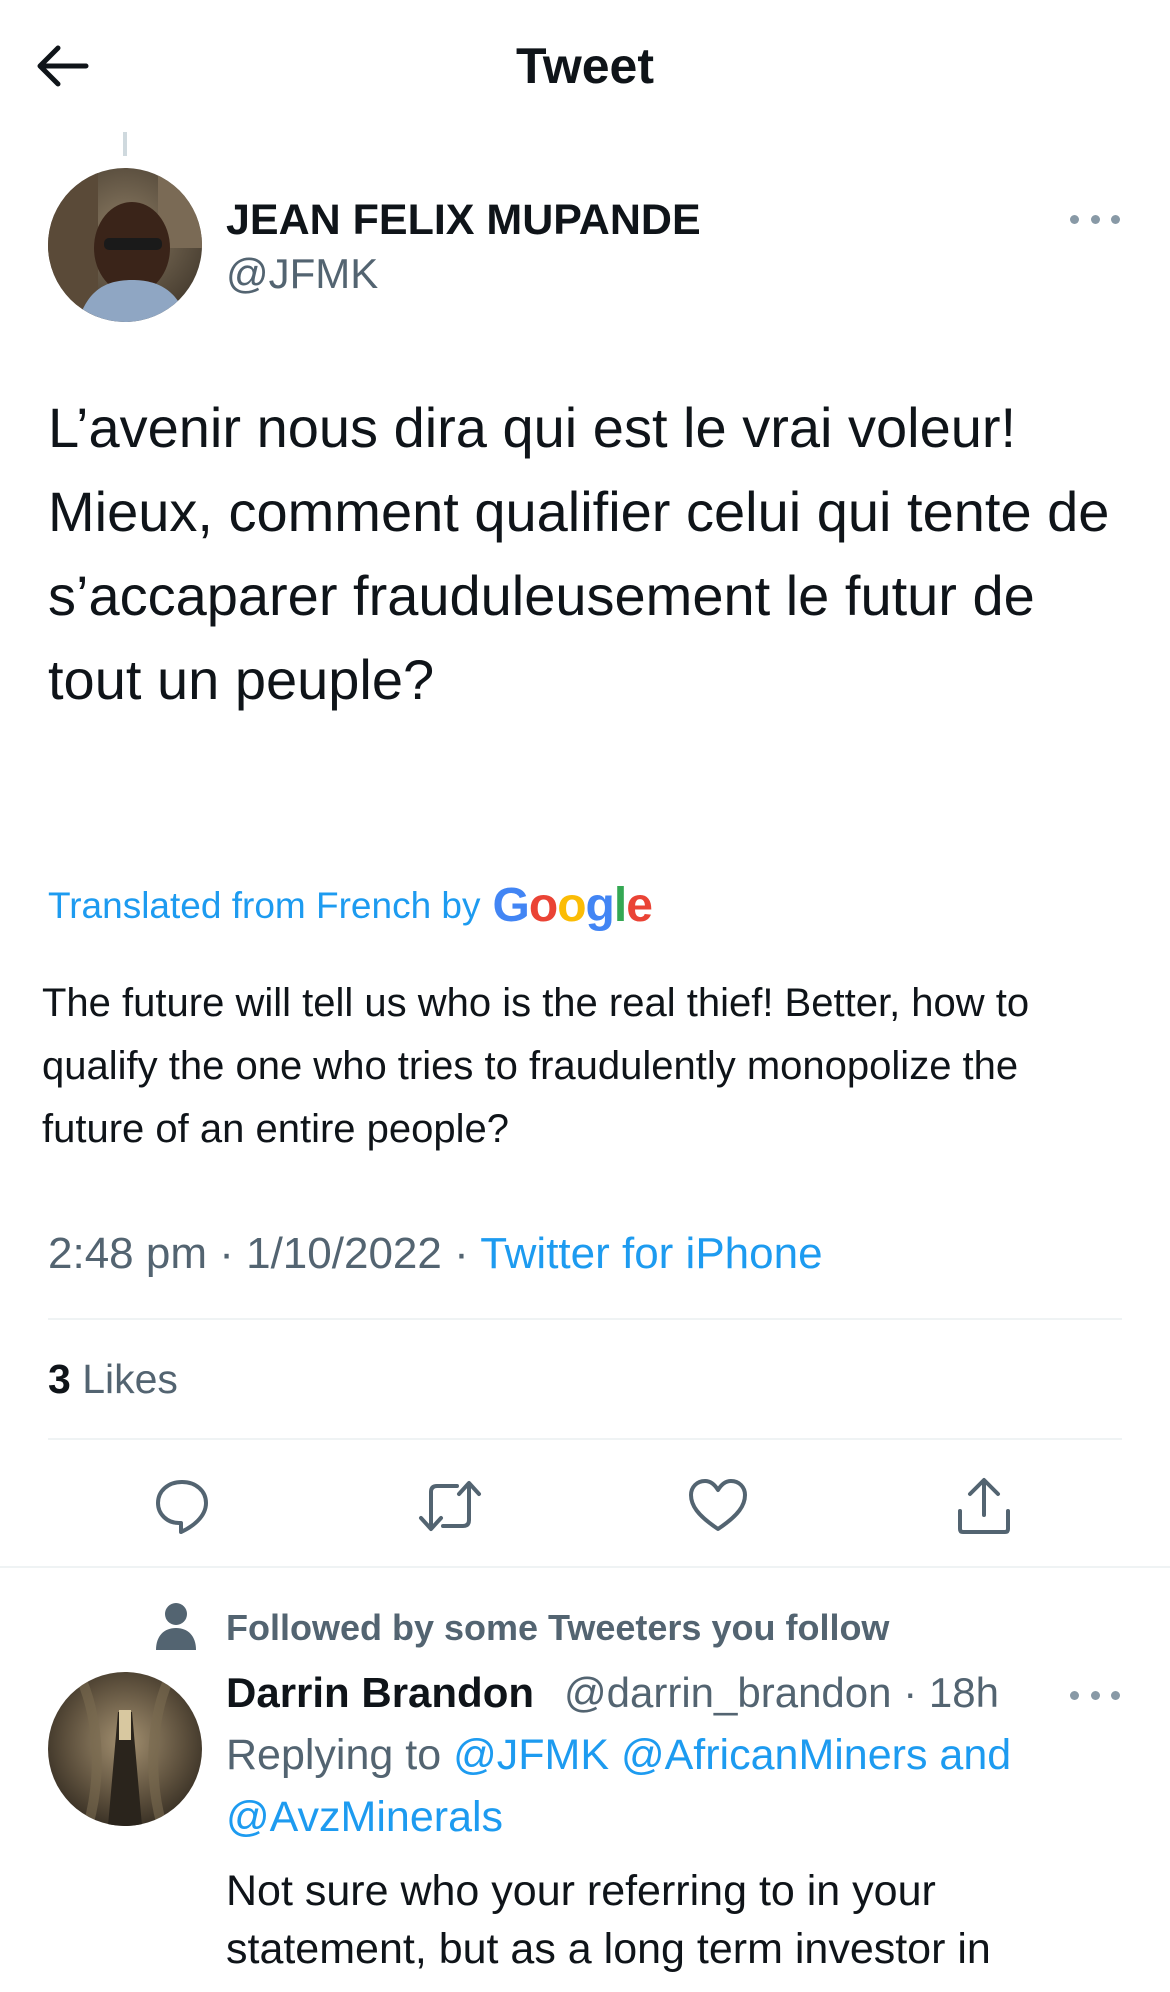 The width and height of the screenshot is (1170, 1992). What do you see at coordinates (728, 1692) in the screenshot?
I see `reply-author-handle: @darrin_brandon` at bounding box center [728, 1692].